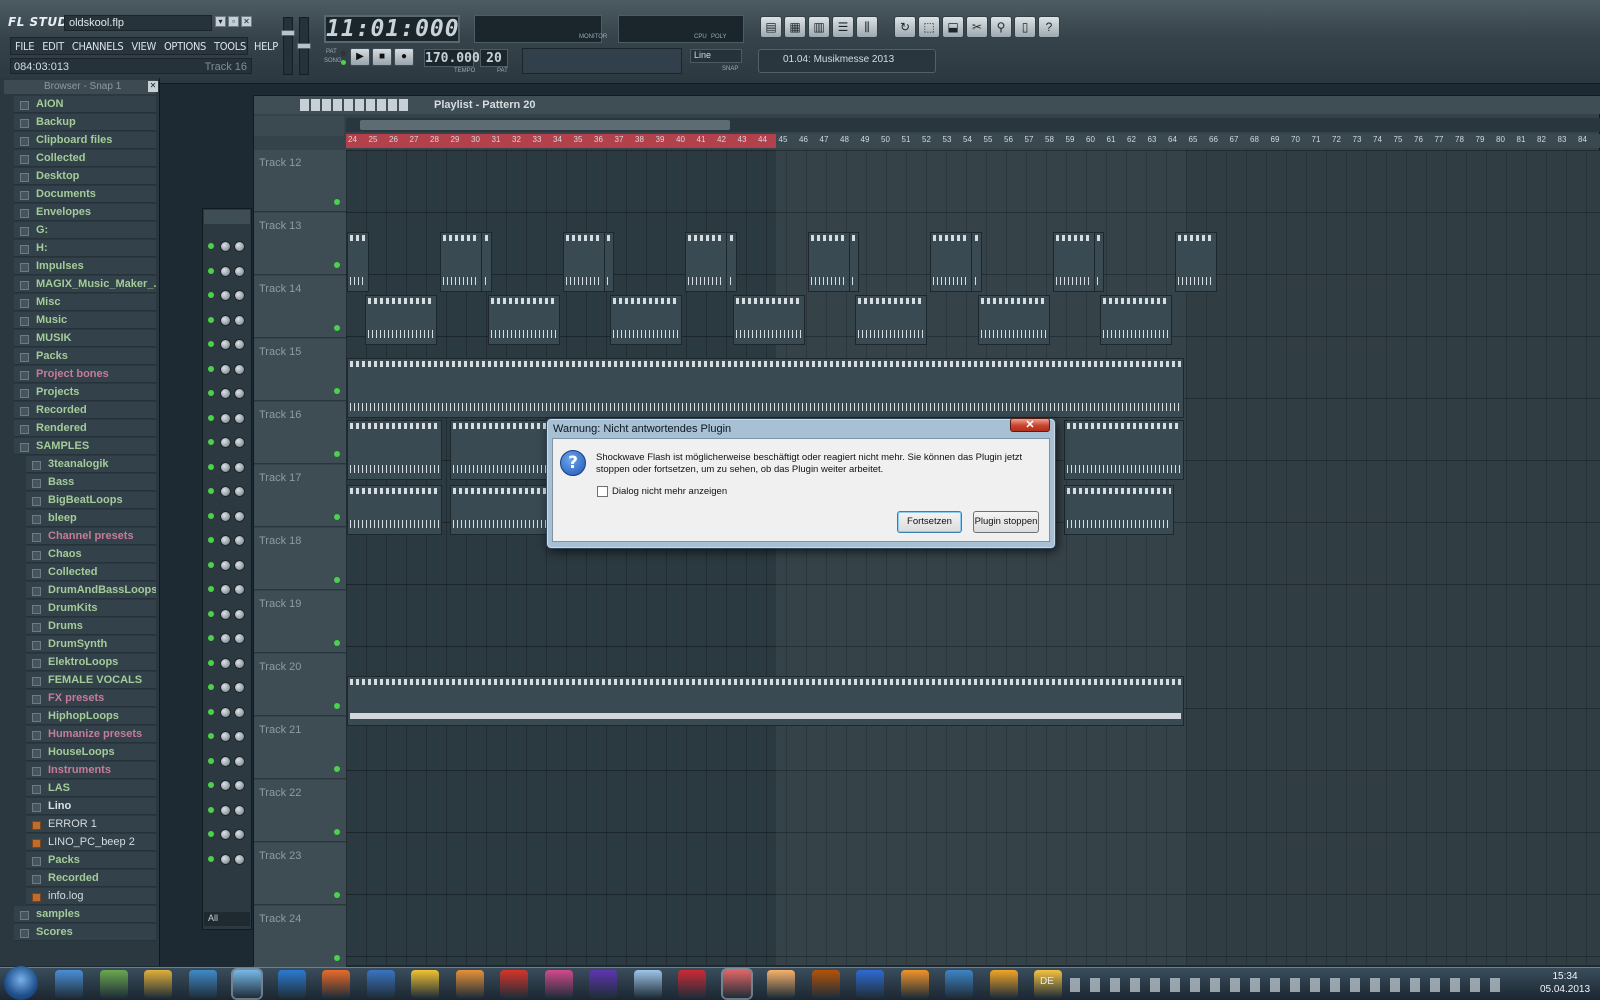 The height and width of the screenshot is (1000, 1600). What do you see at coordinates (227, 217) in the screenshot?
I see `channel-strip-header` at bounding box center [227, 217].